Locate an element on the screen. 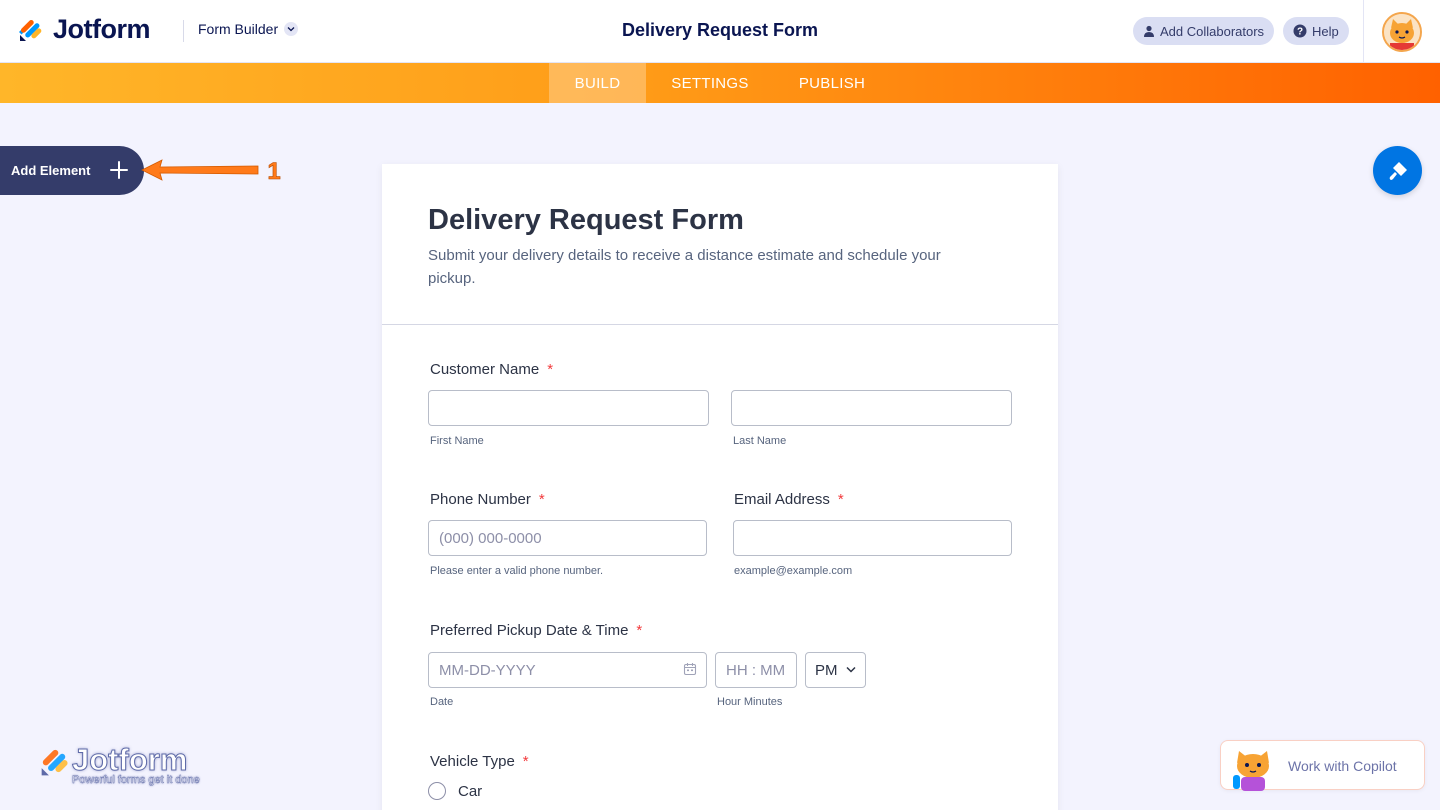 This screenshot has width=1440, height=810. ampm-select: PM is located at coordinates (835, 670).